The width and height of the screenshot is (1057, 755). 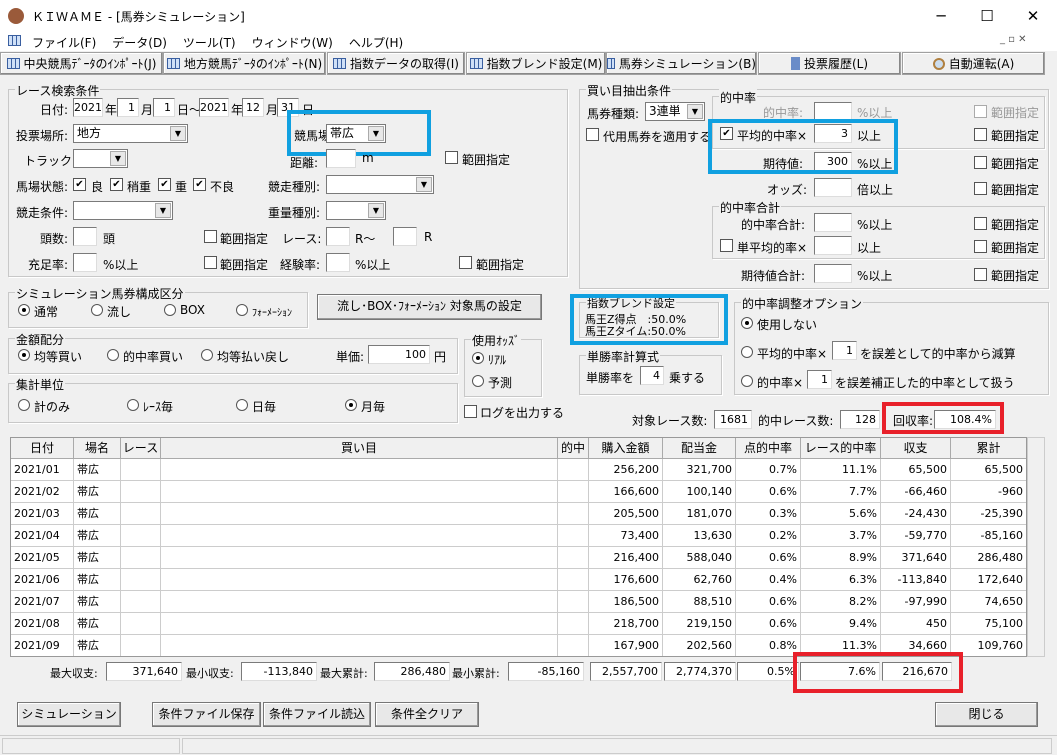 I want to click on heads-input, so click(x=85, y=236).